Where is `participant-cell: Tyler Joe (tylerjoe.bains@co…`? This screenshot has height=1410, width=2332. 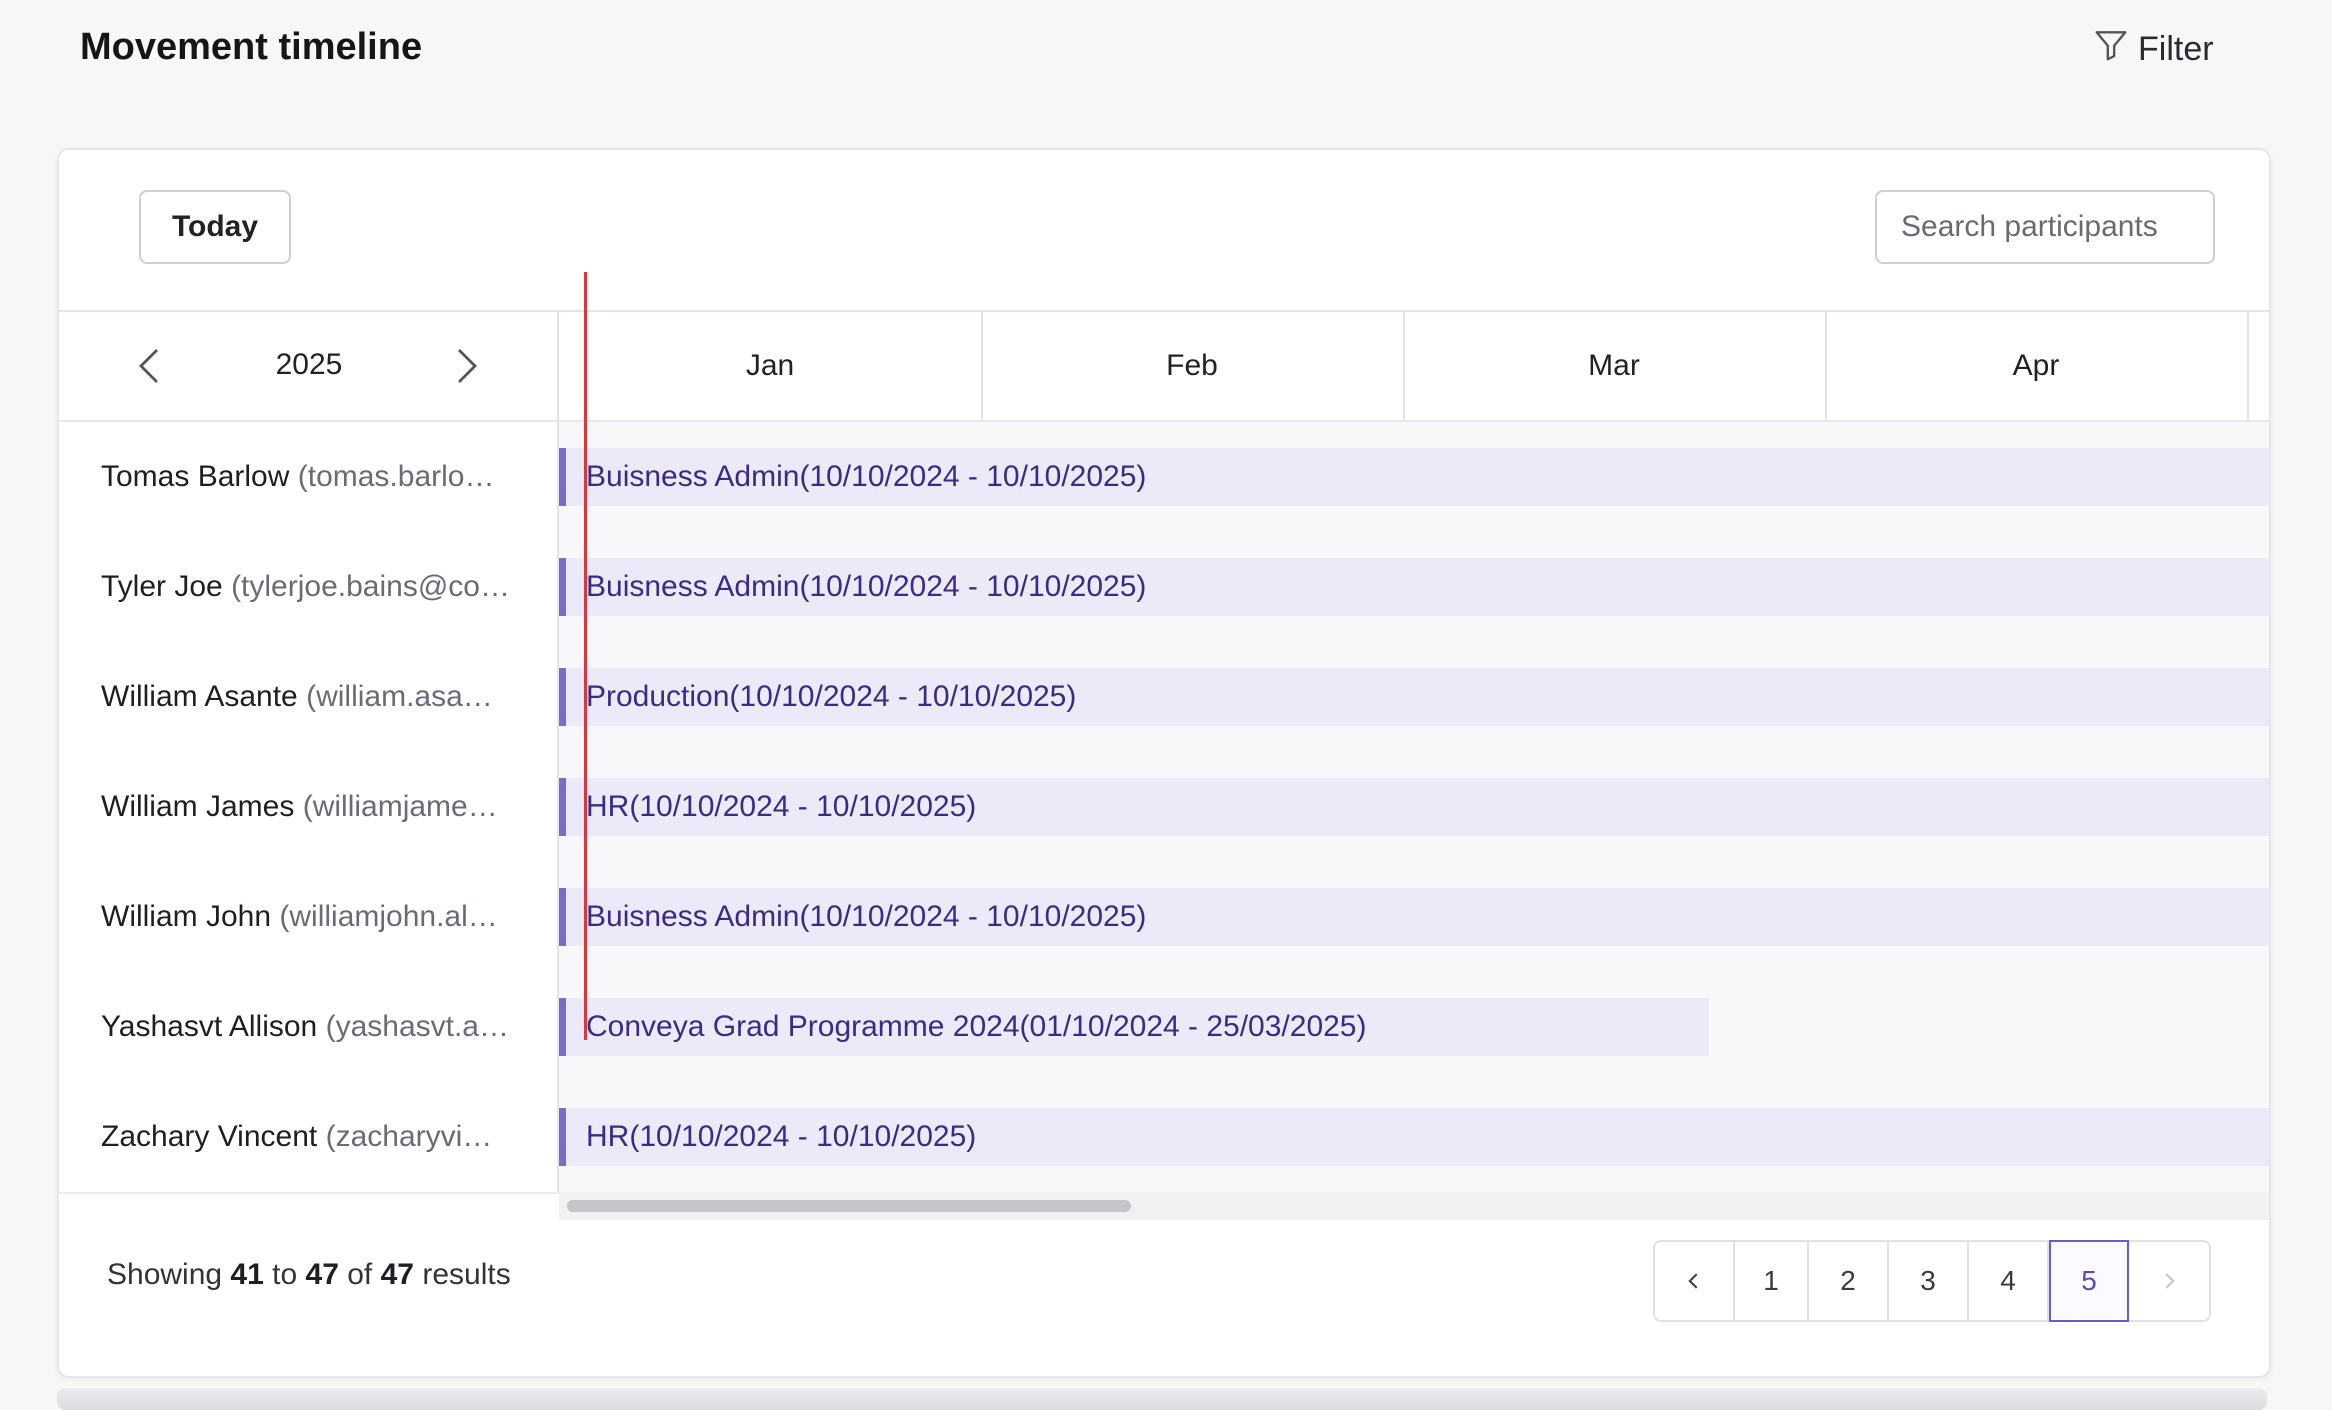 participant-cell: Tyler Joe (tylerjoe.bains@co… is located at coordinates (309, 587).